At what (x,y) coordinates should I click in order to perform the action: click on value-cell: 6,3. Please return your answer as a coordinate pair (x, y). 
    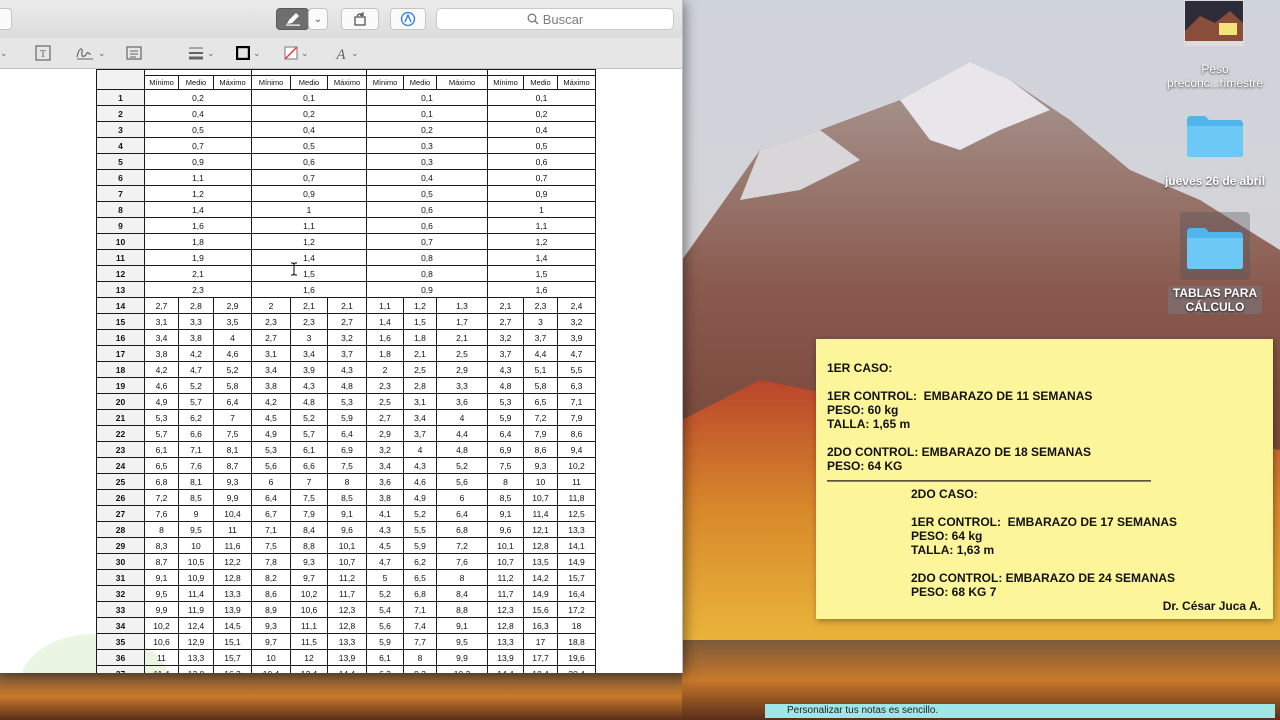
    Looking at the image, I should click on (576, 385).